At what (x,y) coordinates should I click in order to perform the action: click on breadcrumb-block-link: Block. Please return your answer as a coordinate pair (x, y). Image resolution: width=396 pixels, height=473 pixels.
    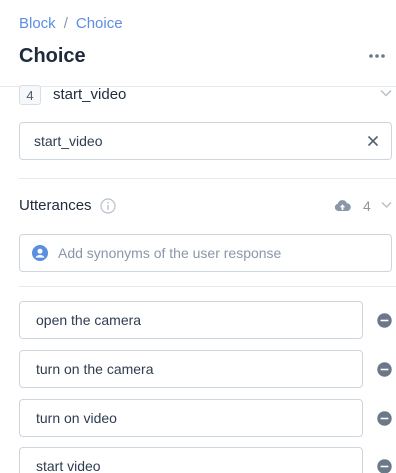
    Looking at the image, I should click on (37, 23).